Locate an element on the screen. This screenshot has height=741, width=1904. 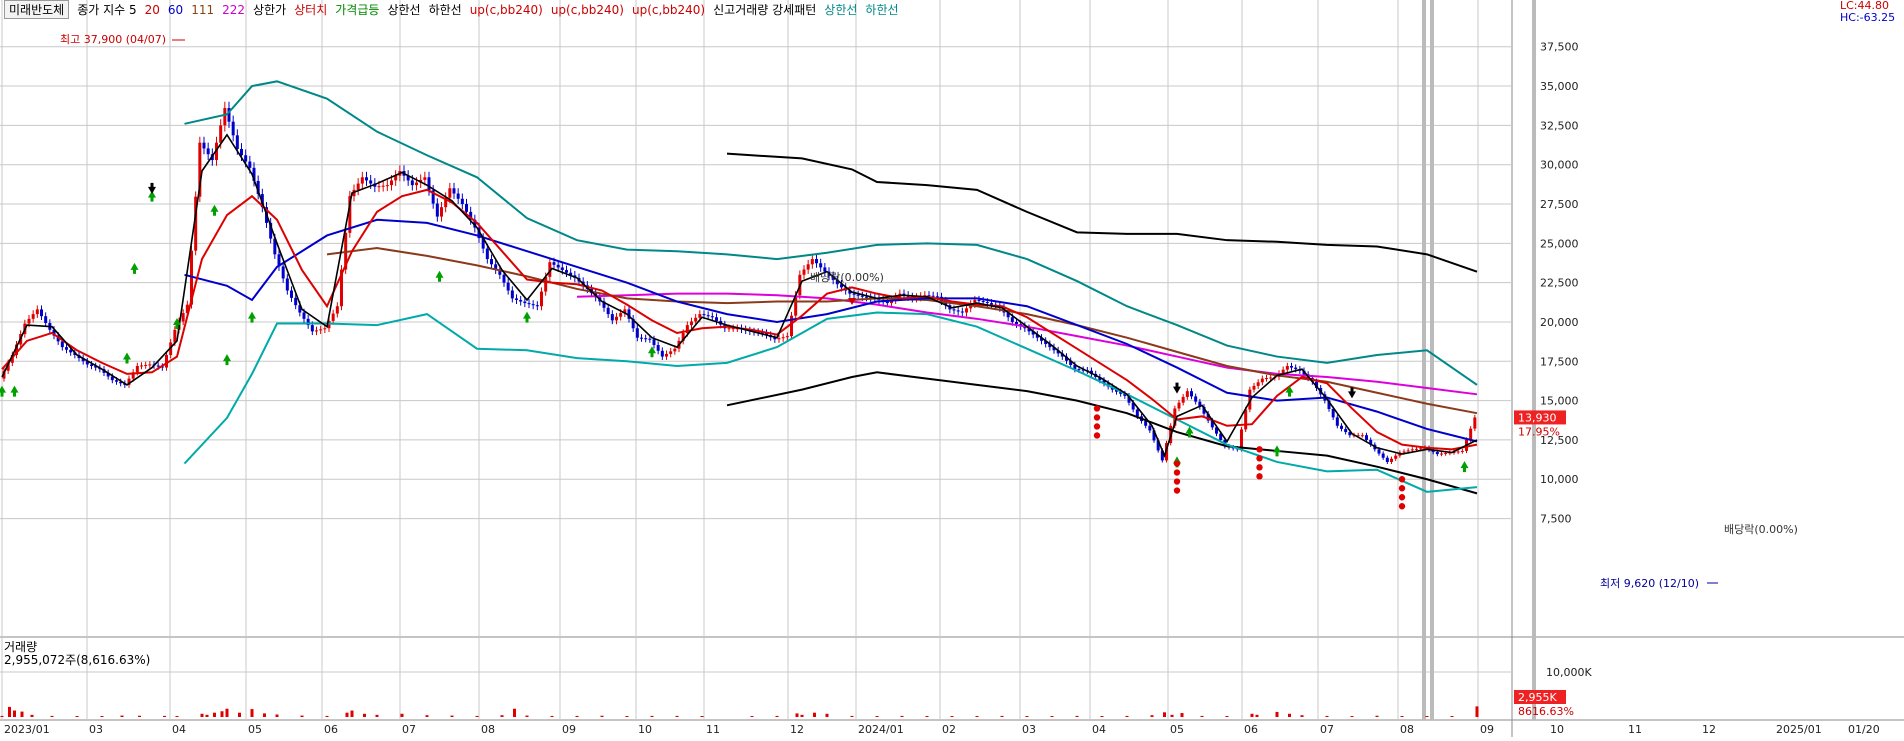
price-tick-label: 25,000 is located at coordinates (1559, 243).